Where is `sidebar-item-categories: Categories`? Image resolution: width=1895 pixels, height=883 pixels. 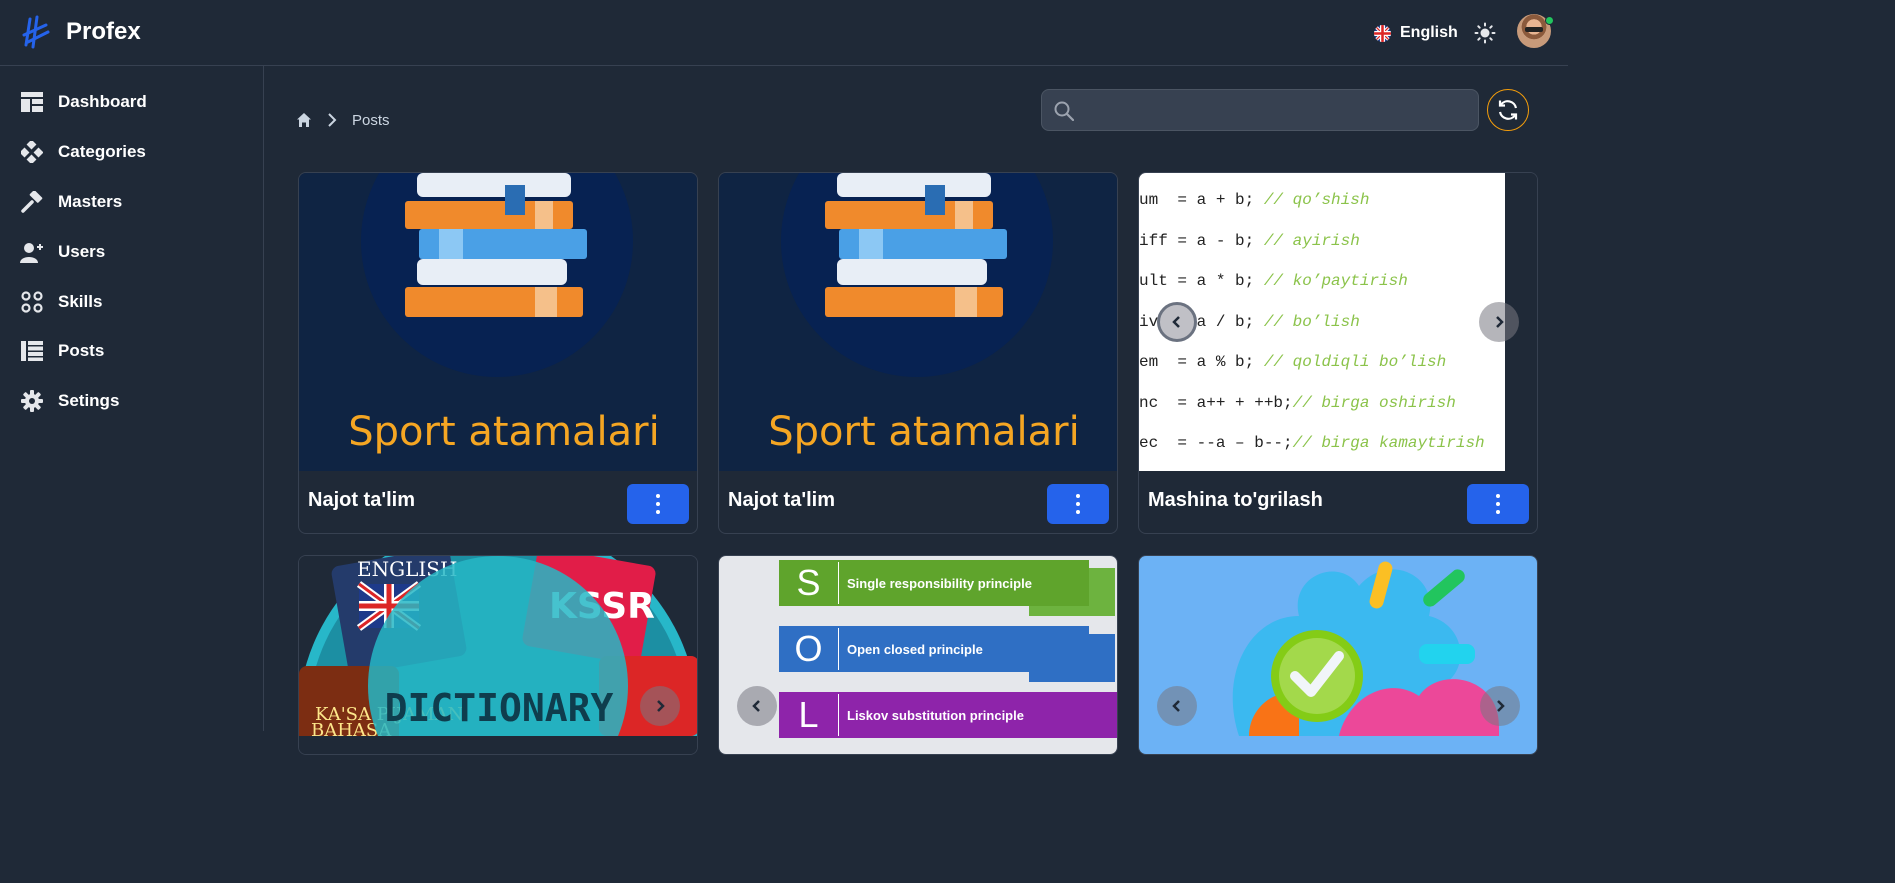 sidebar-item-categories: Categories is located at coordinates (83, 152).